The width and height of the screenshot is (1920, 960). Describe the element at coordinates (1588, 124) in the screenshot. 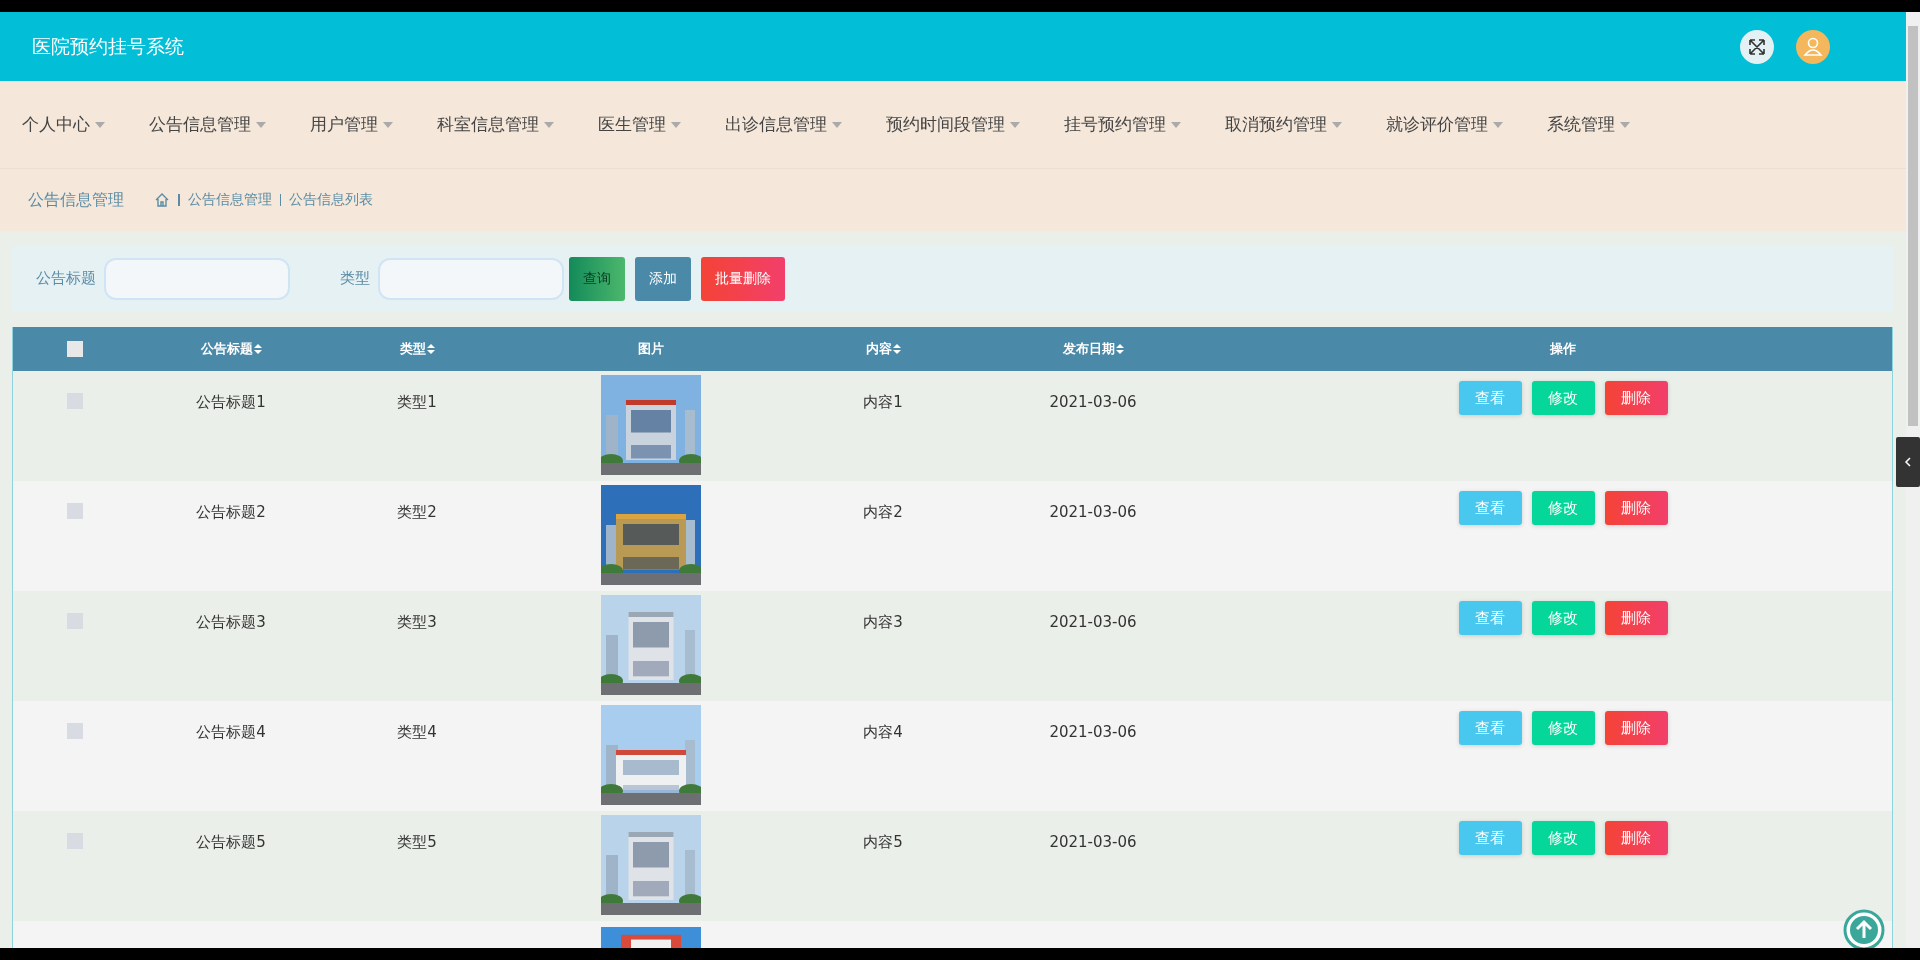

I see `menu-item: 系统管理` at that location.